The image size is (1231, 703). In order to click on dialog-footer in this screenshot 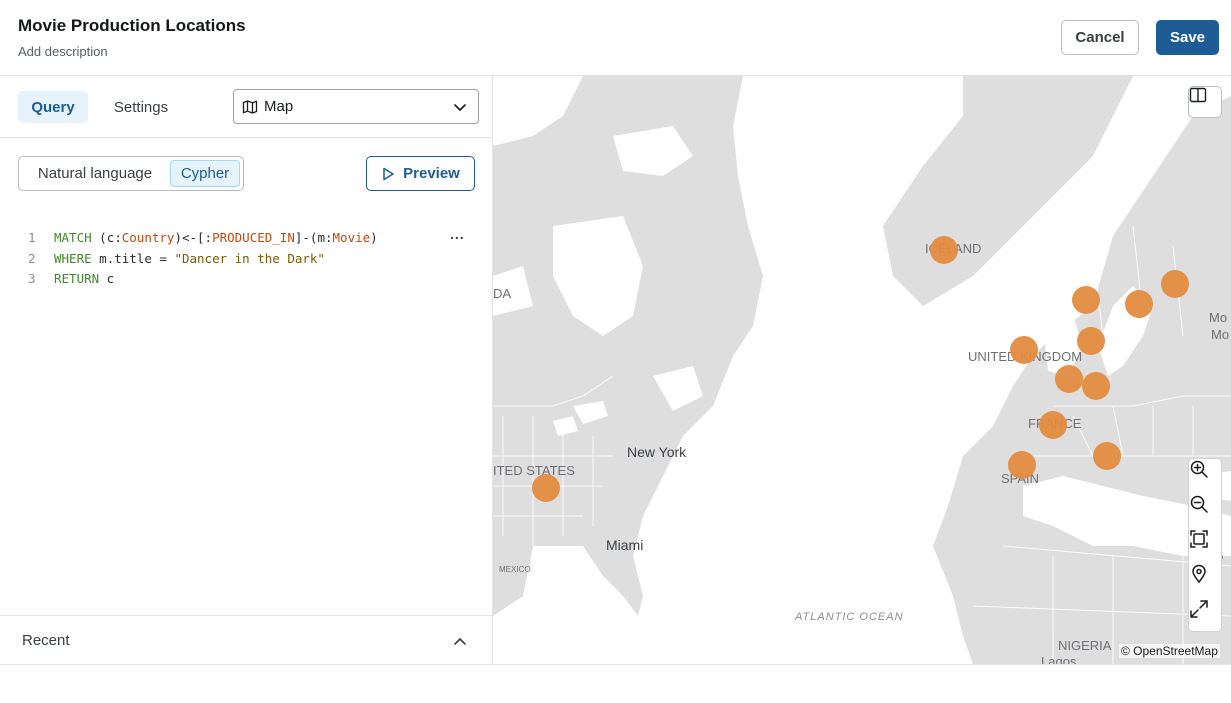, I will do `click(615, 683)`.